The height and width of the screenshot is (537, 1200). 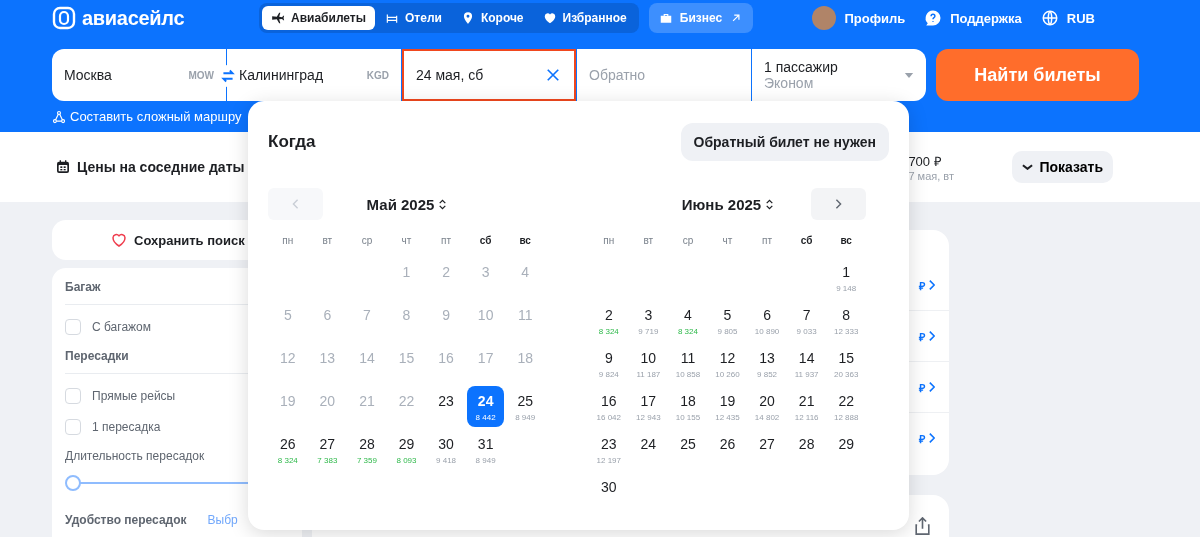 I want to click on calendar-day: 26 8 324, so click(x=288, y=449).